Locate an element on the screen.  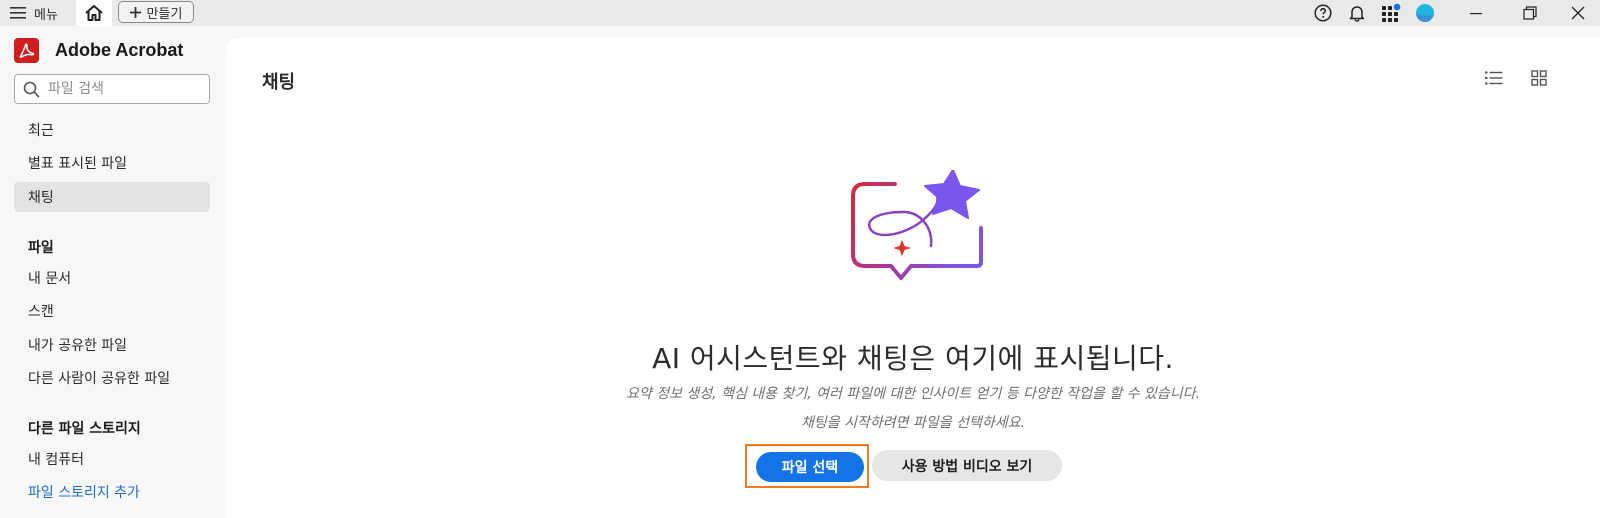
list-view-icon is located at coordinates (1494, 78).